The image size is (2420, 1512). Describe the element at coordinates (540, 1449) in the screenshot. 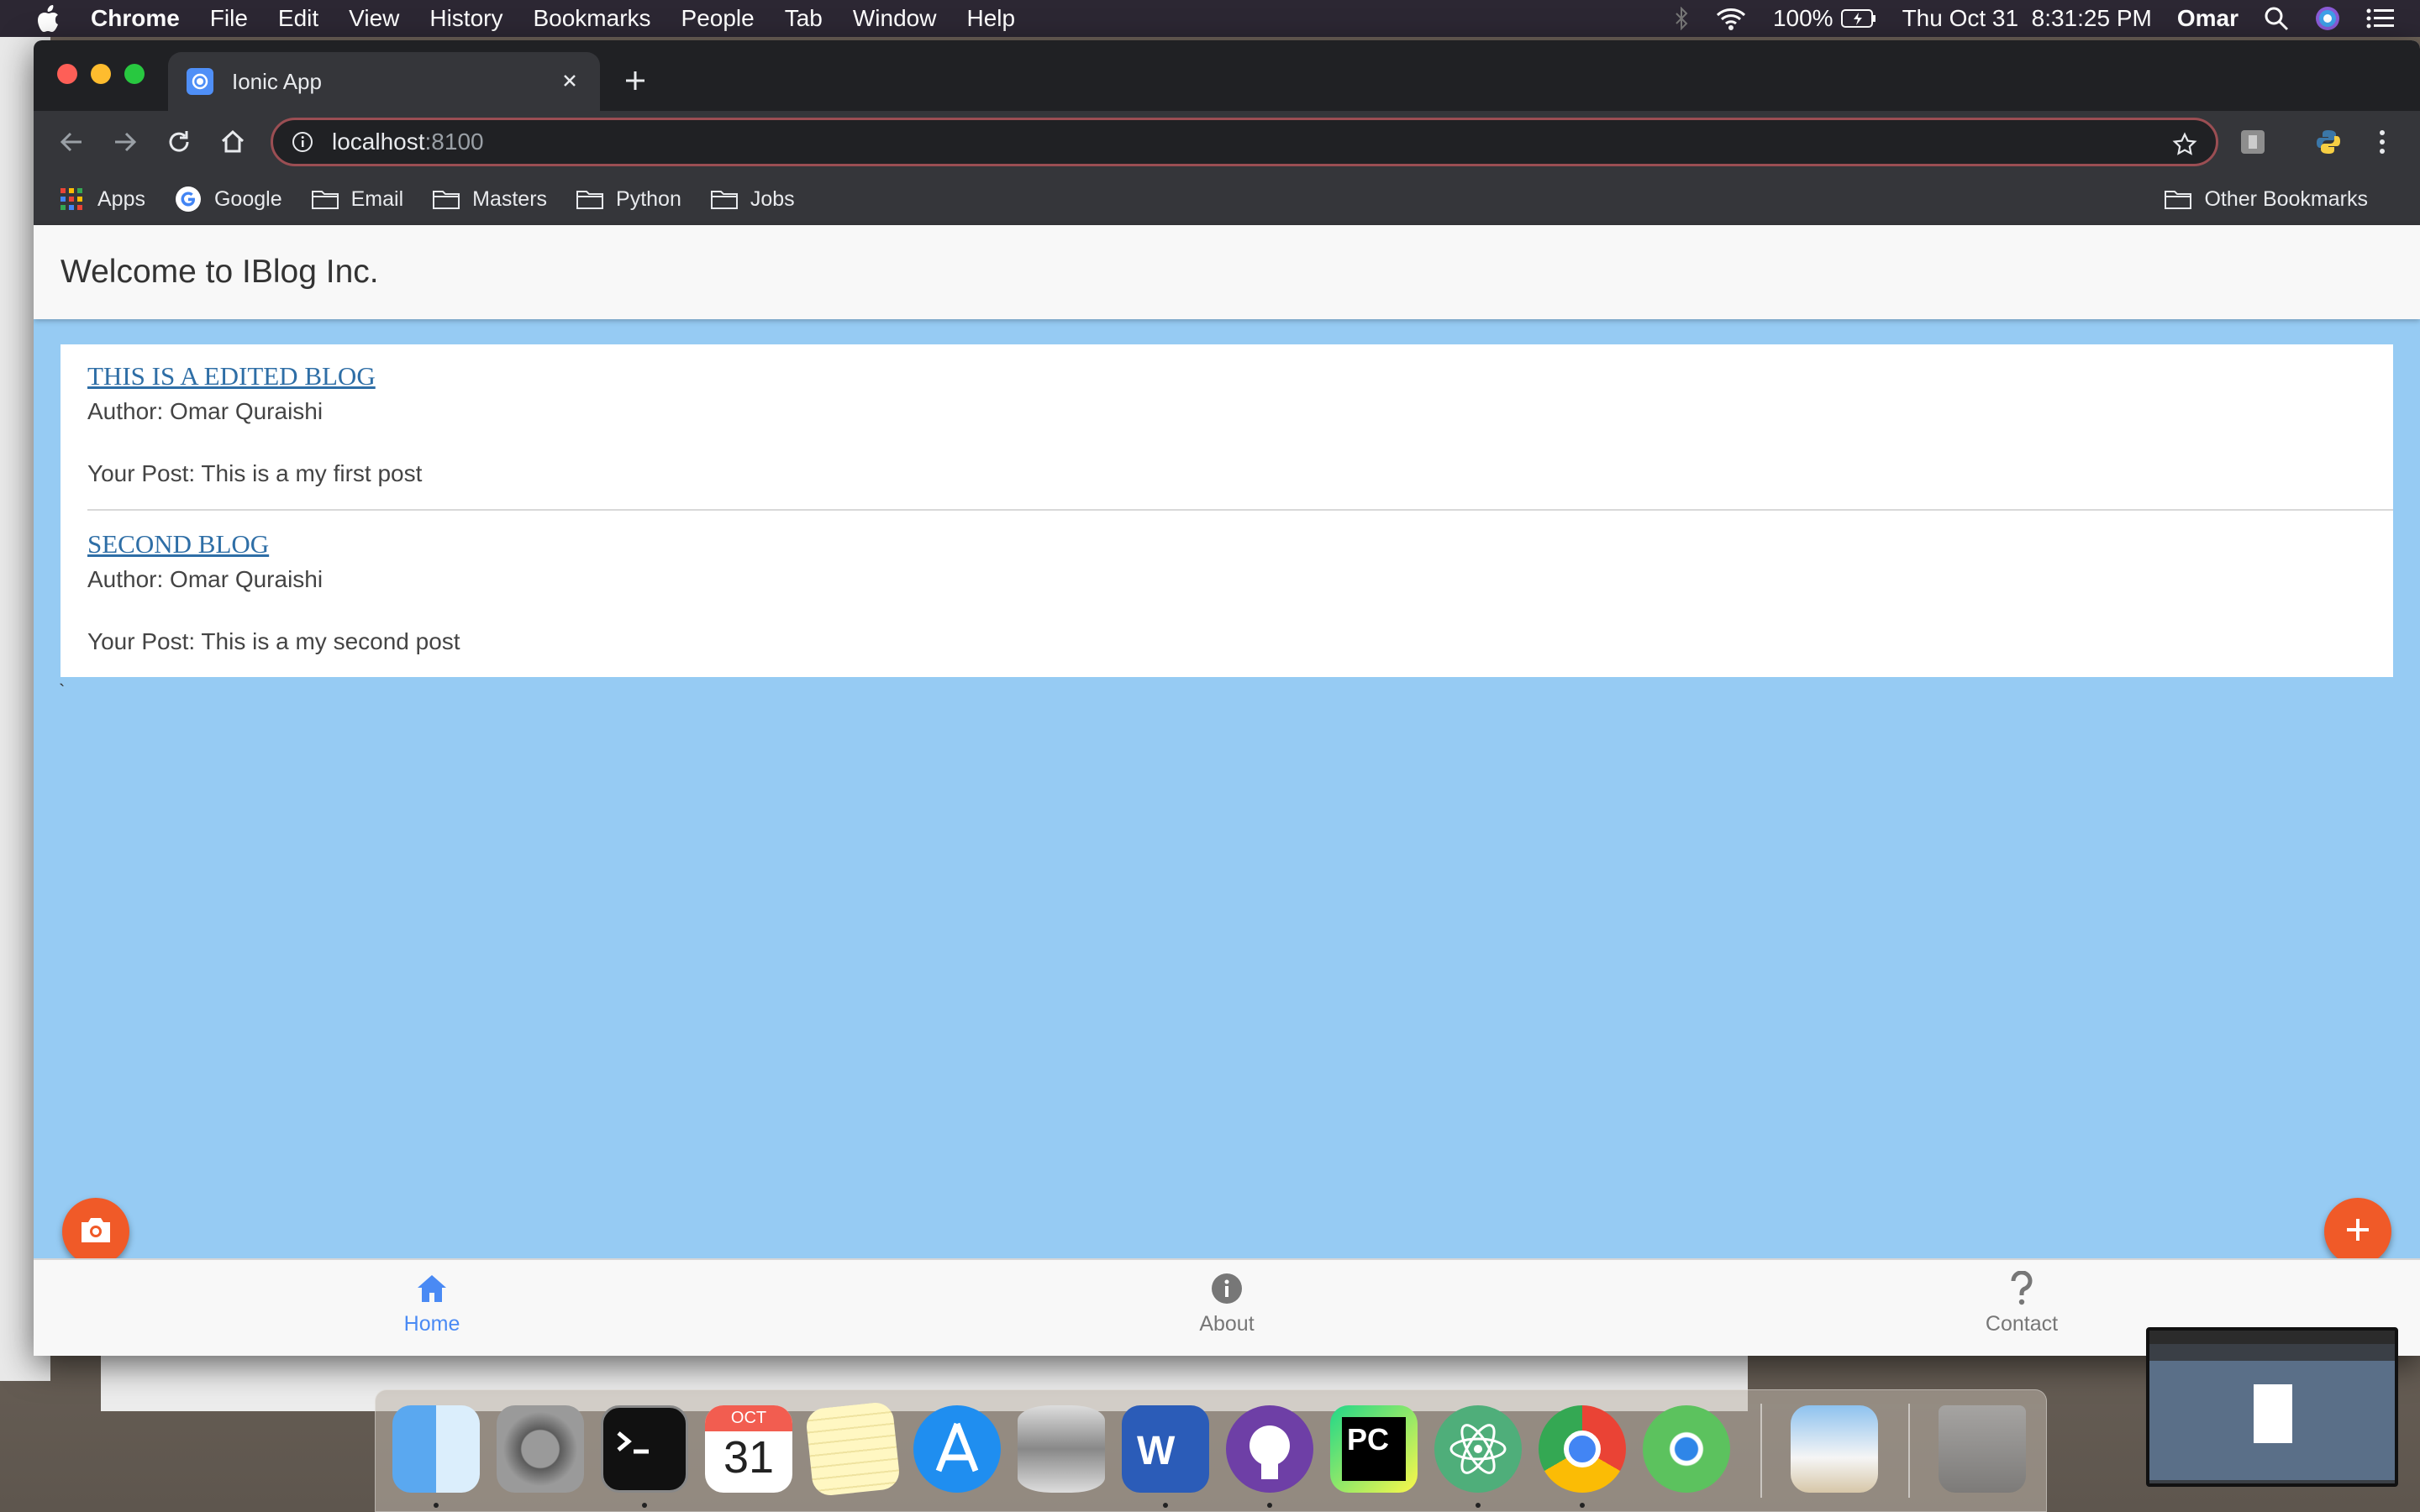

I see `system-preferences-icon` at that location.